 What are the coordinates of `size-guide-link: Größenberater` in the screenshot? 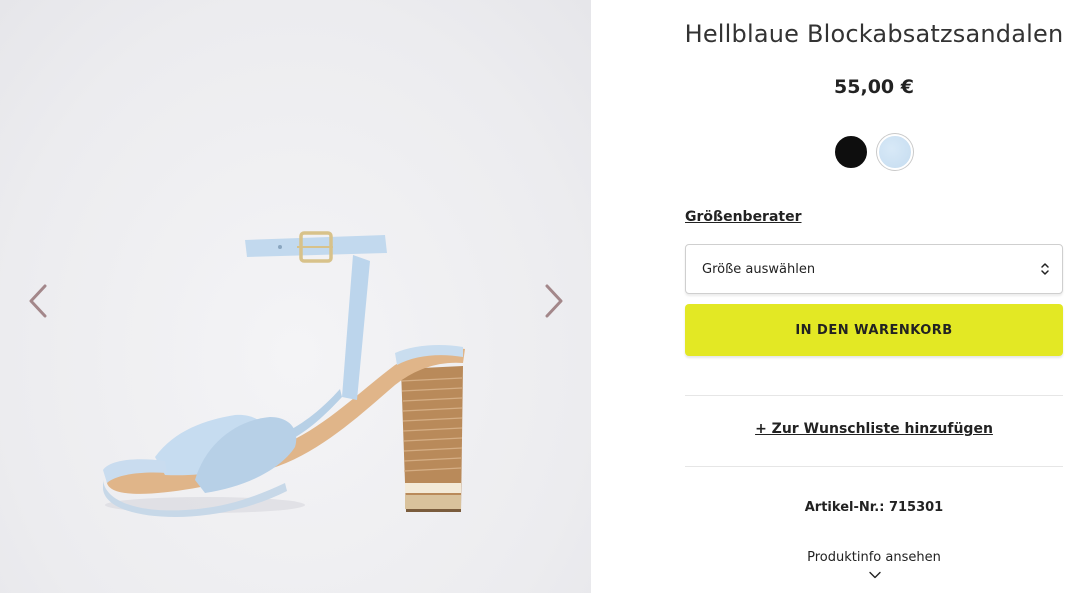 It's located at (743, 217).